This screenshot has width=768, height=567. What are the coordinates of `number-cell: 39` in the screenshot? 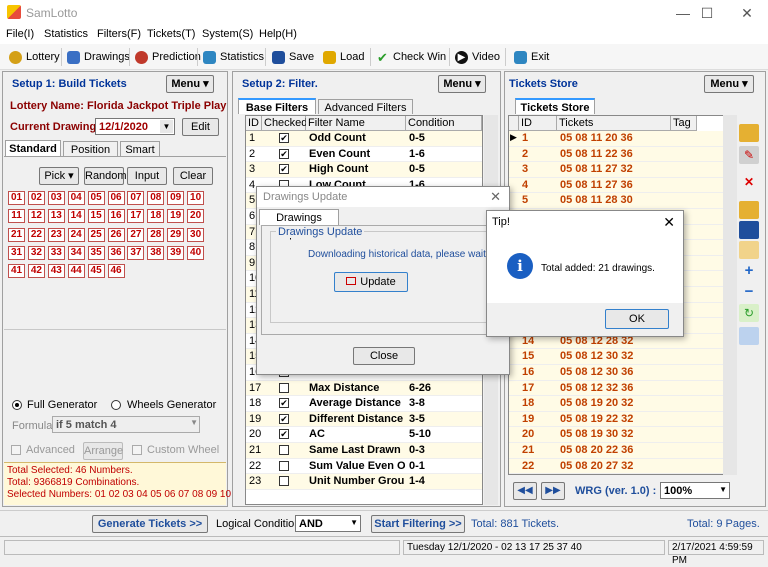 It's located at (176, 252).